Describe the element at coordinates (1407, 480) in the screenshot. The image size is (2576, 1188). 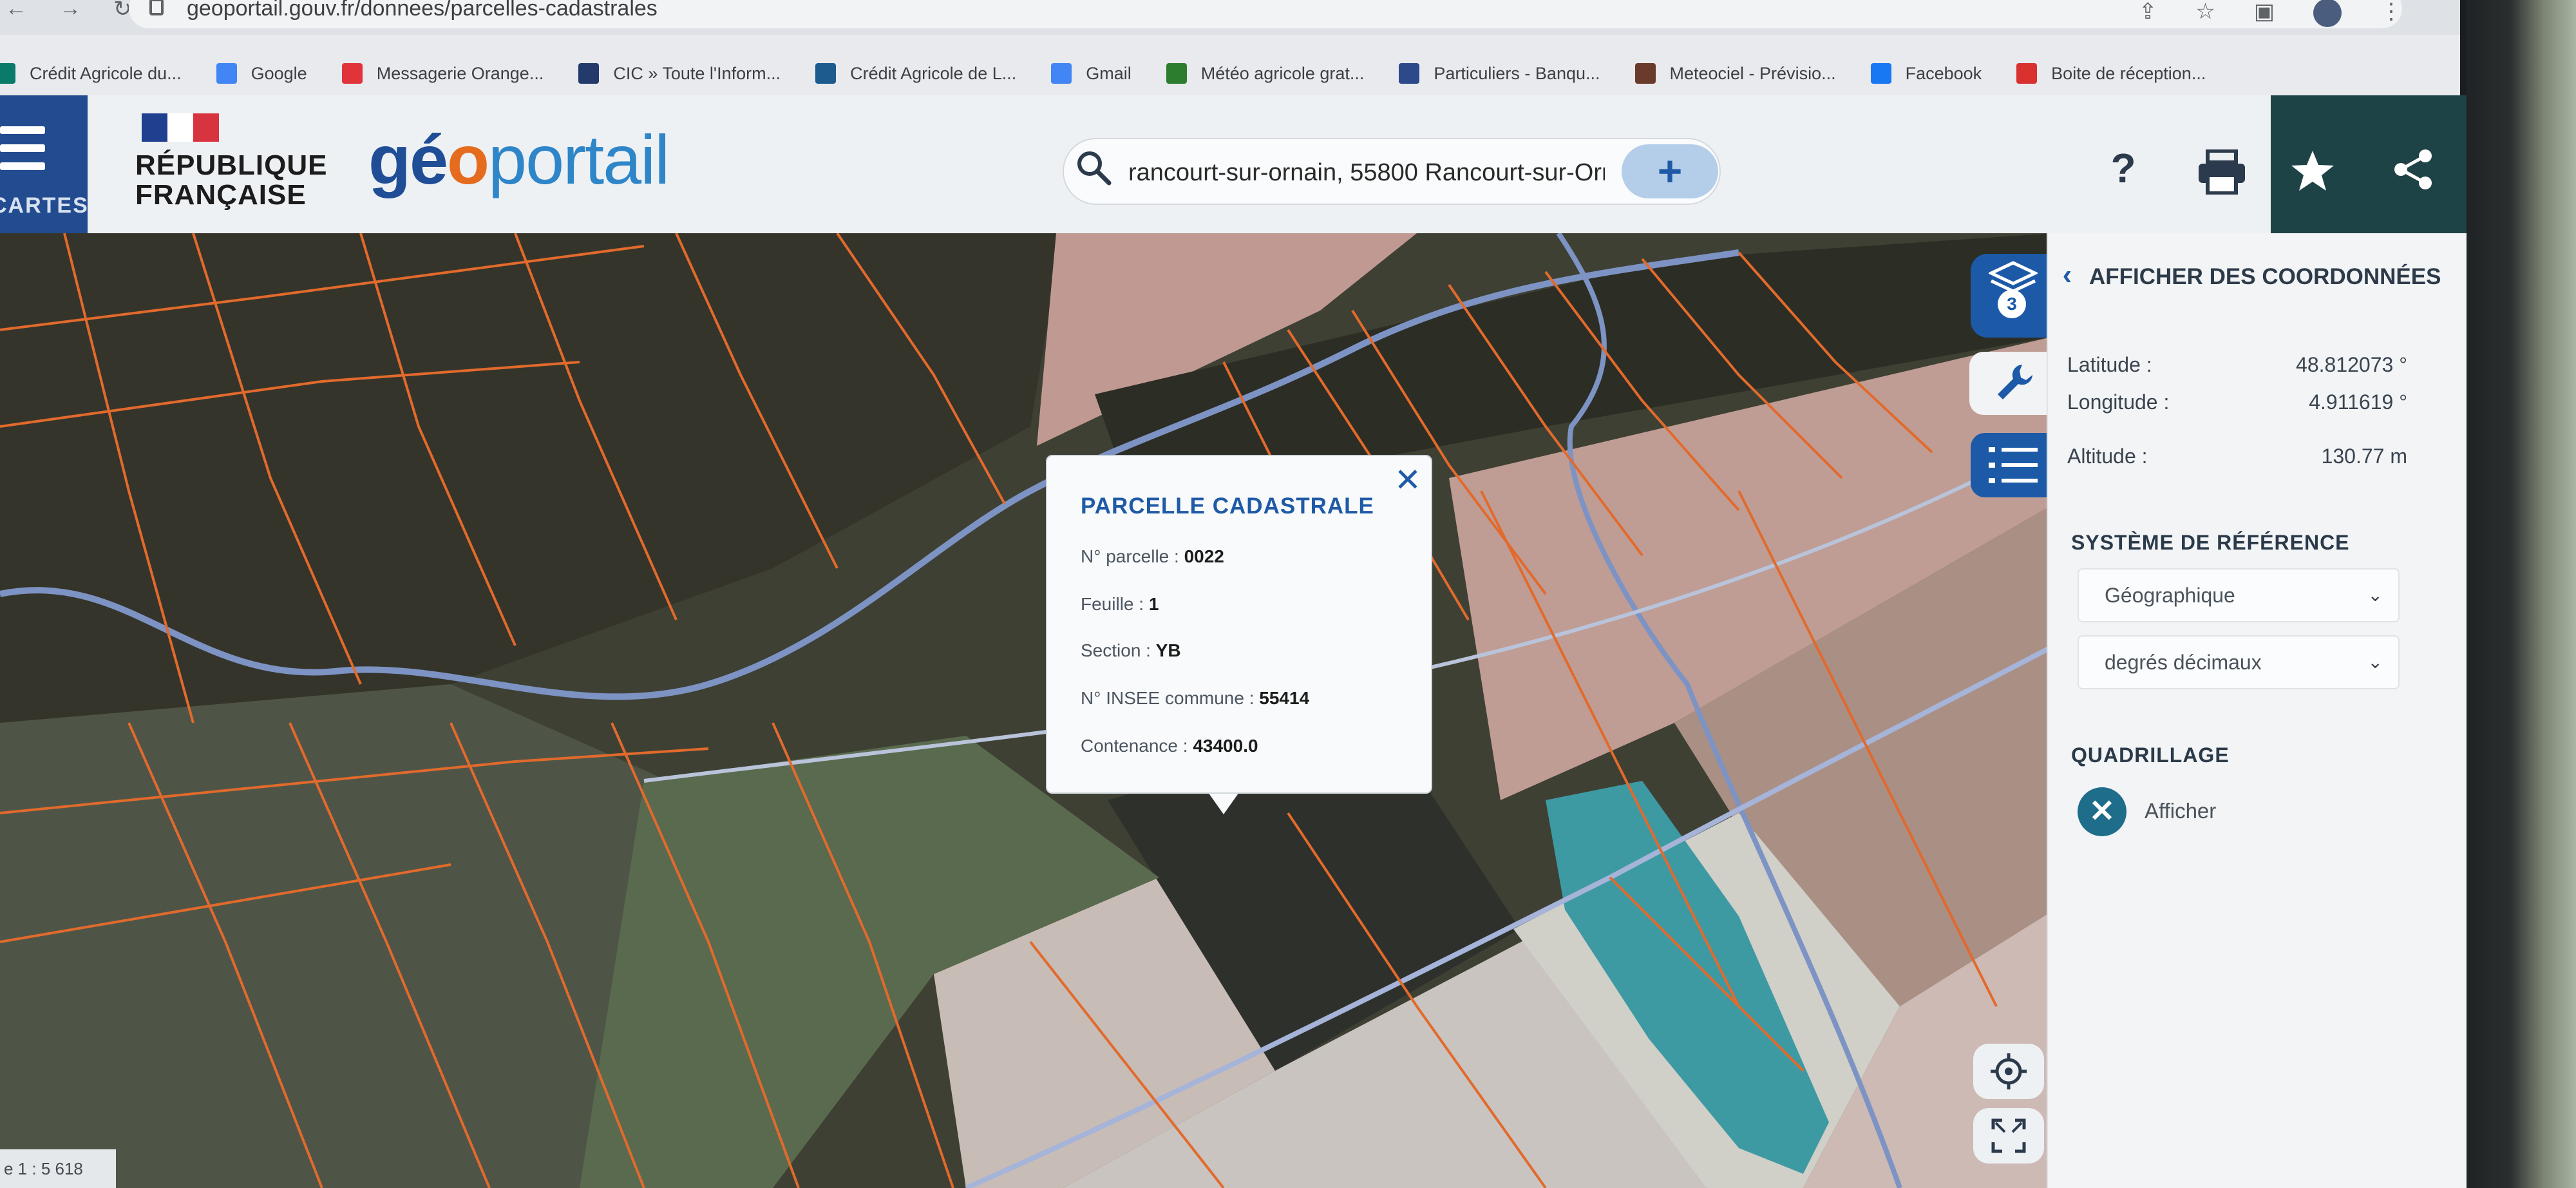
I see `popup-close-button: ✕` at that location.